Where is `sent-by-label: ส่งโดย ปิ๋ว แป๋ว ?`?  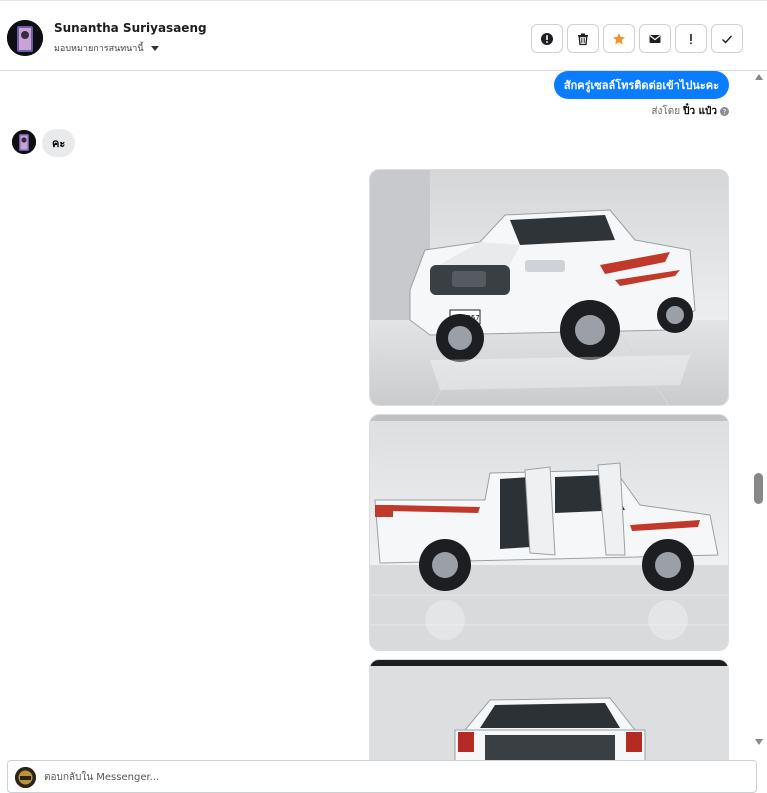
sent-by-label: ส่งโดย ปิ๋ว แป๋ว ? is located at coordinates (690, 111).